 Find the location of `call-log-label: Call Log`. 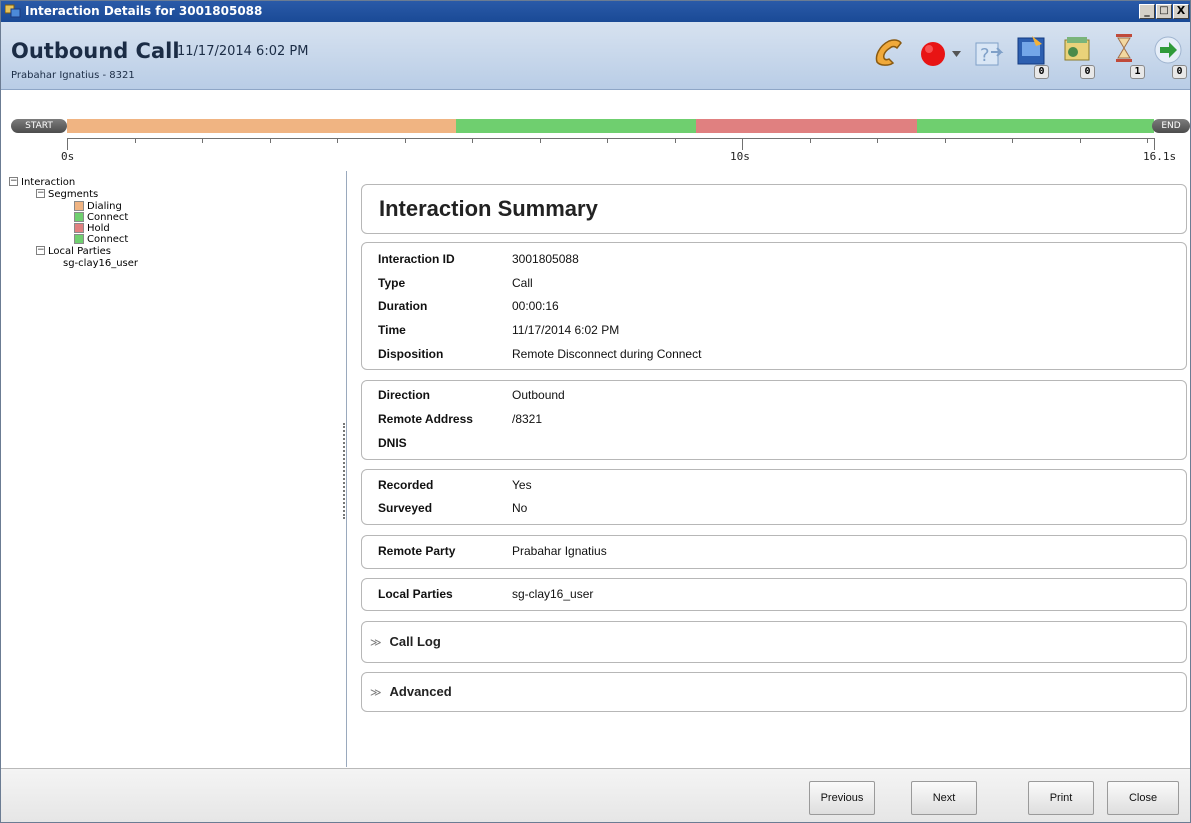

call-log-label: Call Log is located at coordinates (415, 641).